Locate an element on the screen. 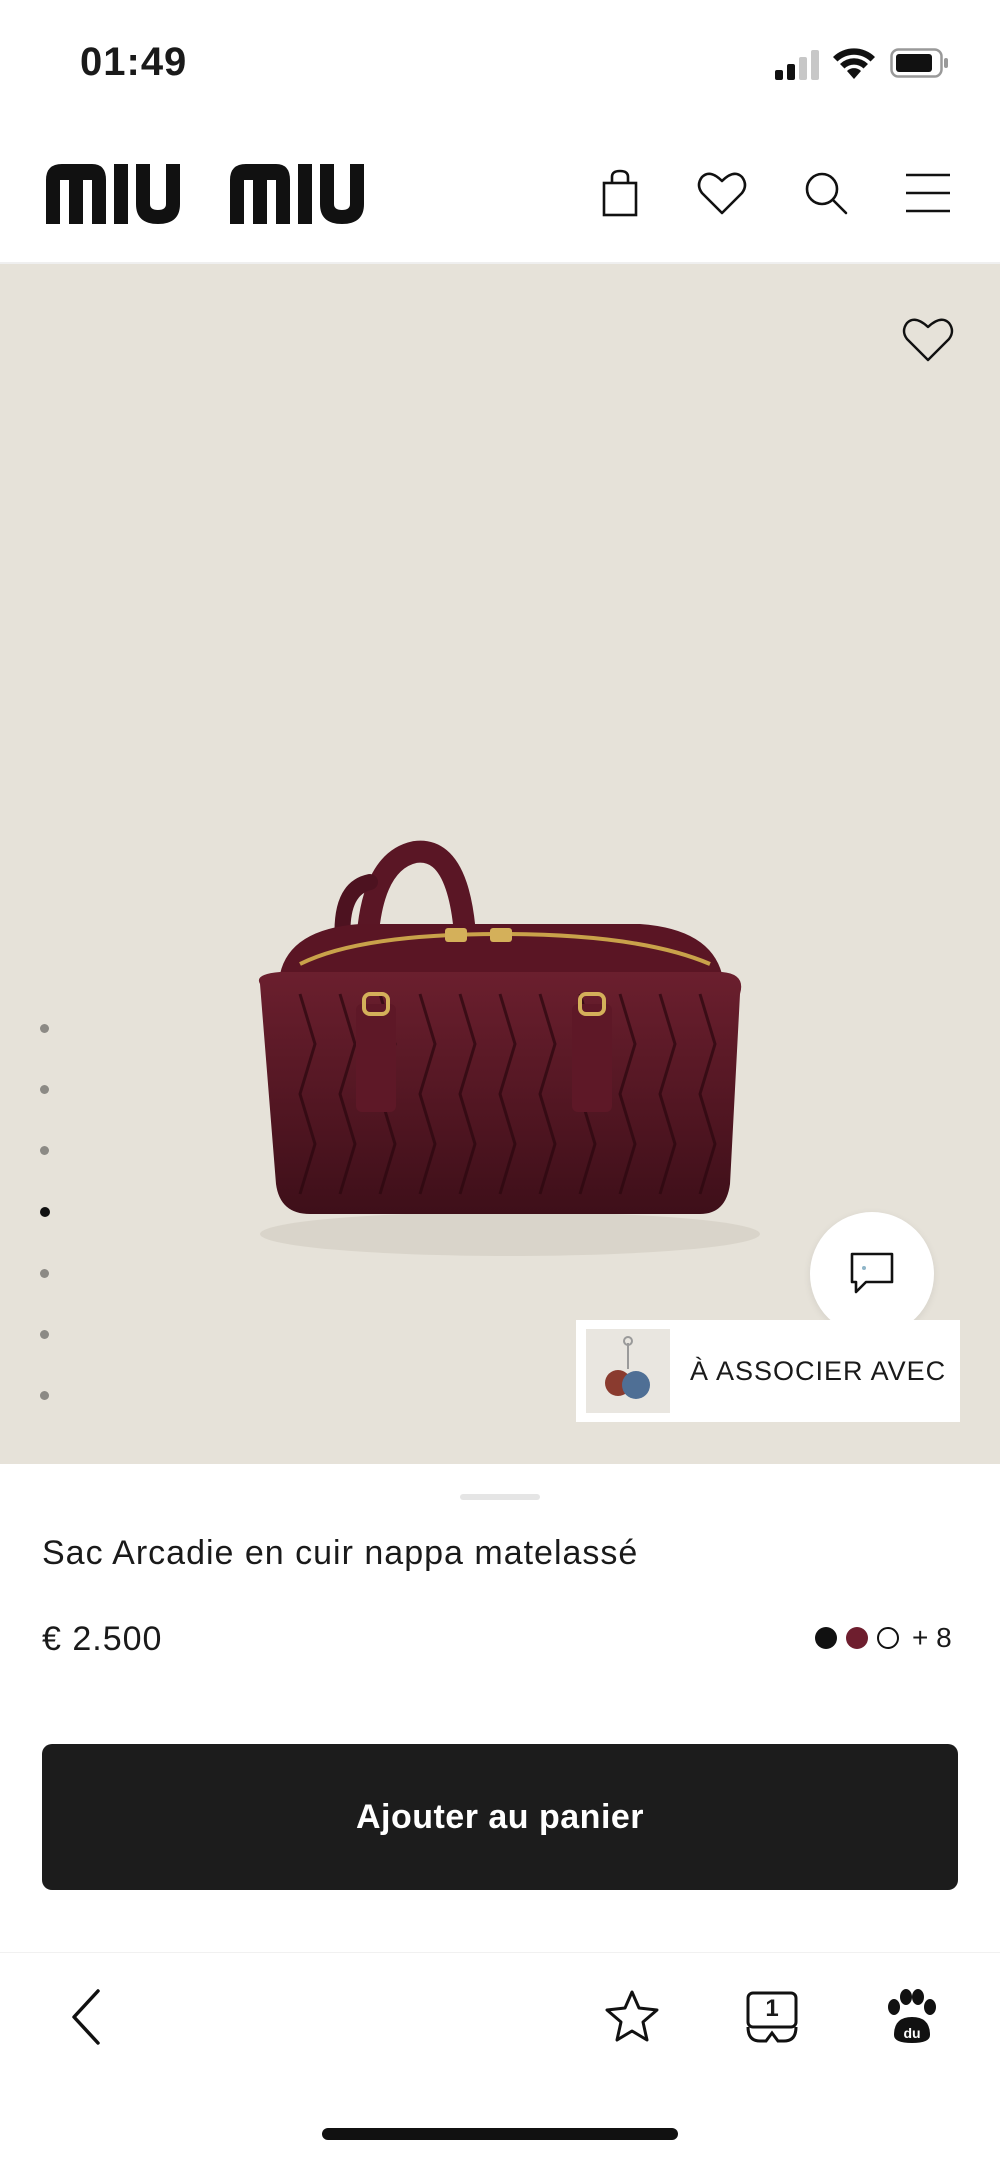 The width and height of the screenshot is (1000, 2164). tab-count: 1 is located at coordinates (772, 2008).